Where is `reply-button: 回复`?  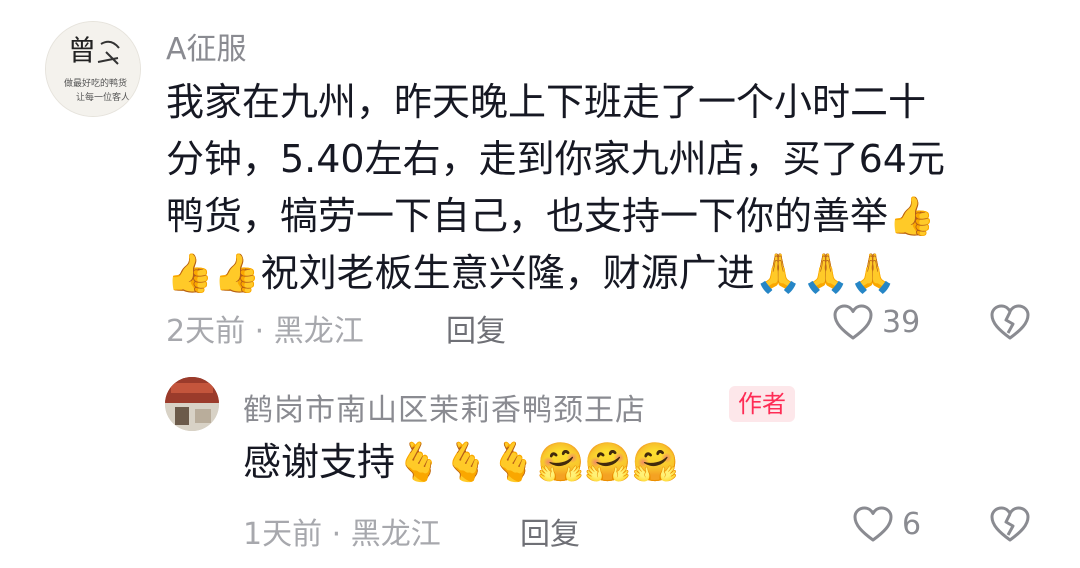
reply-button: 回复 is located at coordinates (476, 328).